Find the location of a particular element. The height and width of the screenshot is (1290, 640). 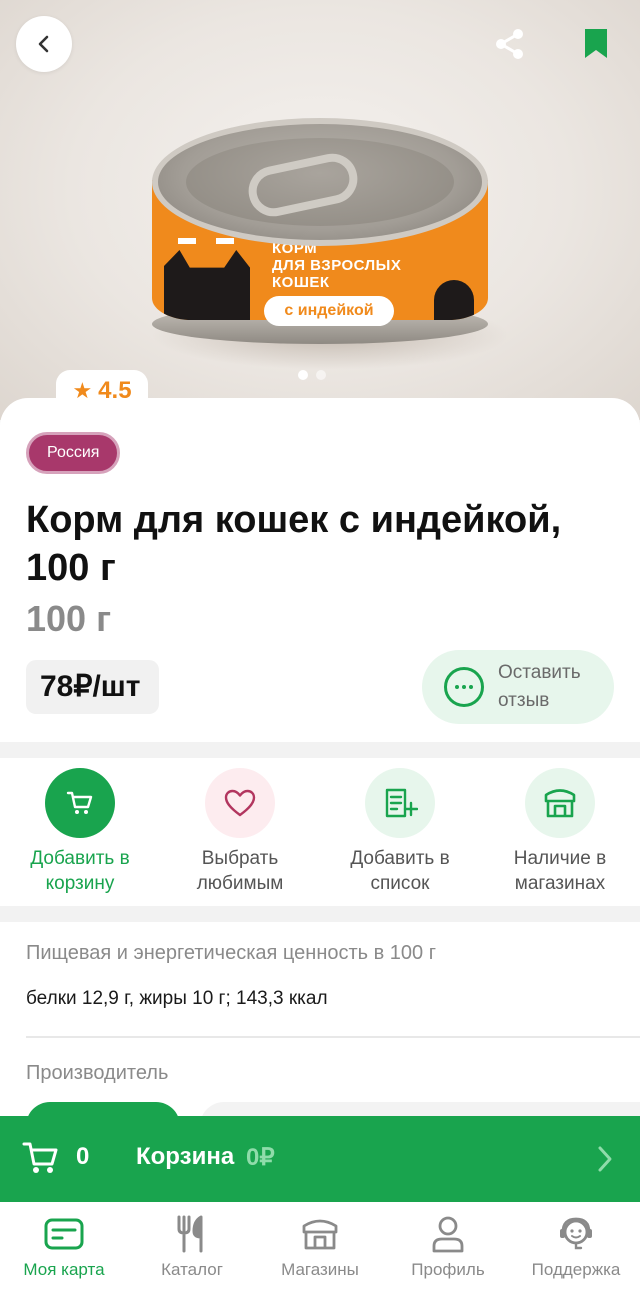

favorite-button: Выбрать любимым is located at coordinates (240, 832).